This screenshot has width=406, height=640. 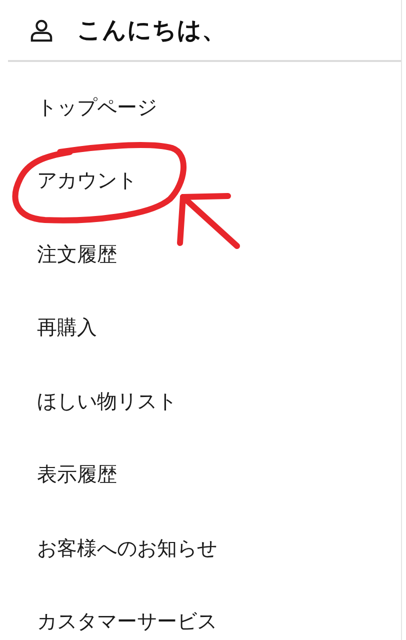 I want to click on menu-item: 再購入, so click(x=67, y=327).